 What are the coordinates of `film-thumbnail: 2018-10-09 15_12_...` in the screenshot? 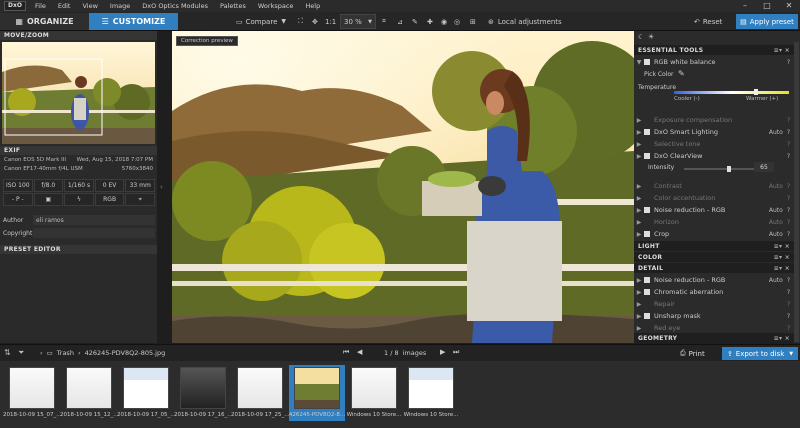 It's located at (89, 393).